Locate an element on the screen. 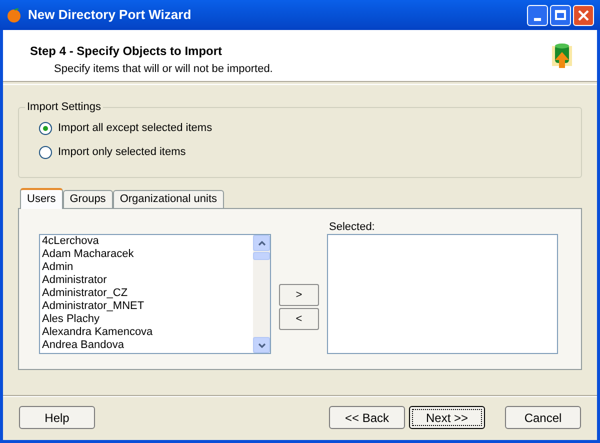 The image size is (600, 443). close-button is located at coordinates (583, 15).